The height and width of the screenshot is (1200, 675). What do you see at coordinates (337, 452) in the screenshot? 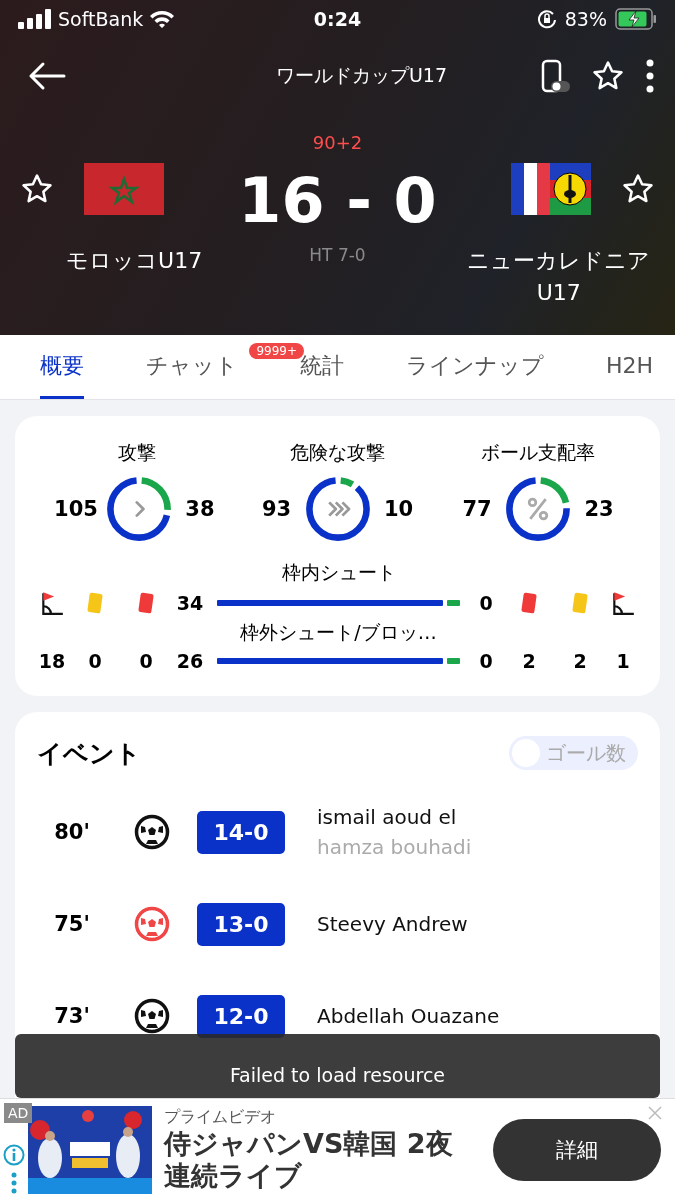
I see `stat-label: 危険な攻撃` at bounding box center [337, 452].